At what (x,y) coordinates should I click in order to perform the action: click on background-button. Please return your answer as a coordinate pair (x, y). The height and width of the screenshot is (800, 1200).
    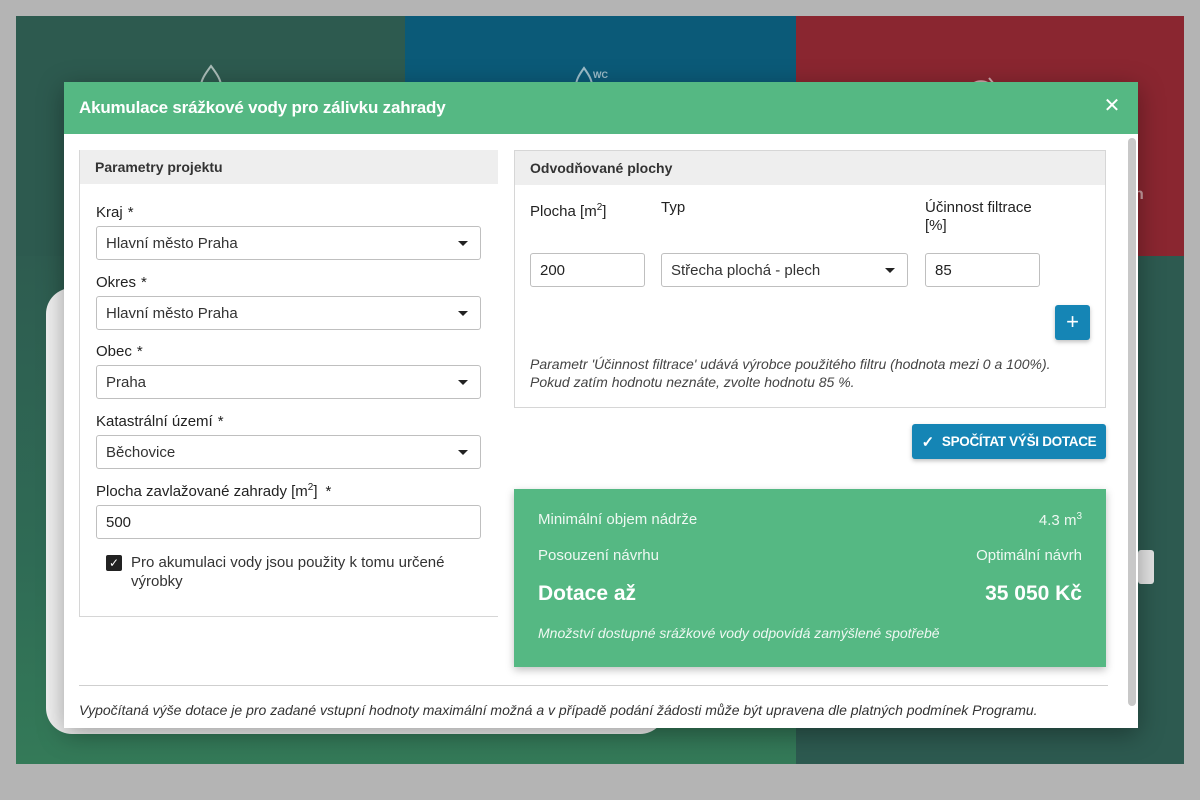
    Looking at the image, I should click on (1146, 567).